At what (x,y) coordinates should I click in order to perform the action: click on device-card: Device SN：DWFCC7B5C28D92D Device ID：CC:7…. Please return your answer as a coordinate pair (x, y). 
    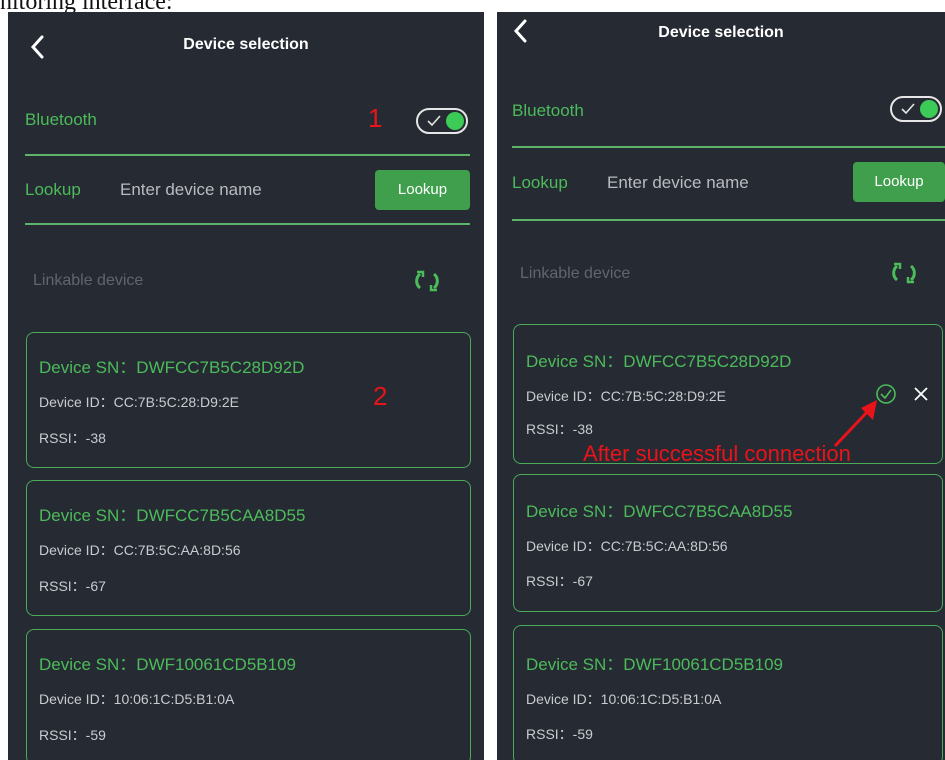
    Looking at the image, I should click on (248, 400).